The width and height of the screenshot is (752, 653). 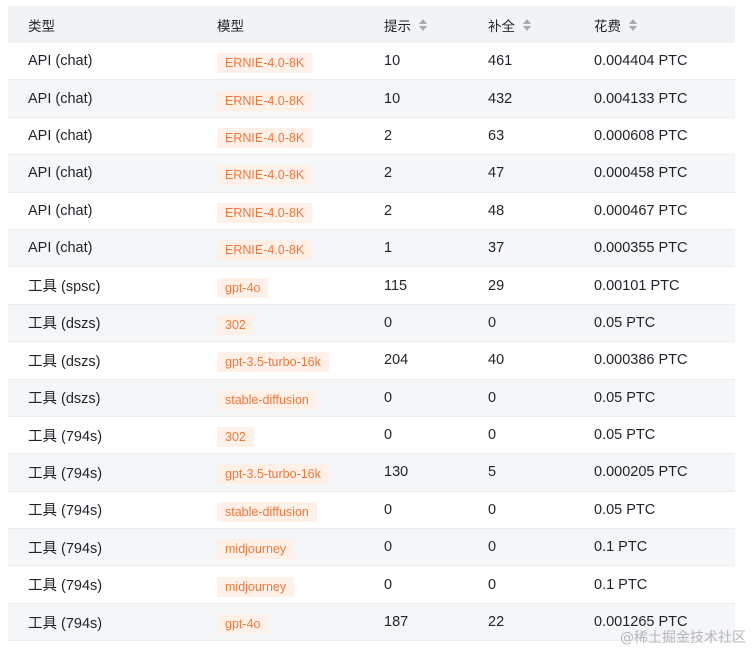 What do you see at coordinates (371, 398) in the screenshot?
I see `table-row: 工具 (dszs) stable-diffusion 0 0 0.05 PTC` at bounding box center [371, 398].